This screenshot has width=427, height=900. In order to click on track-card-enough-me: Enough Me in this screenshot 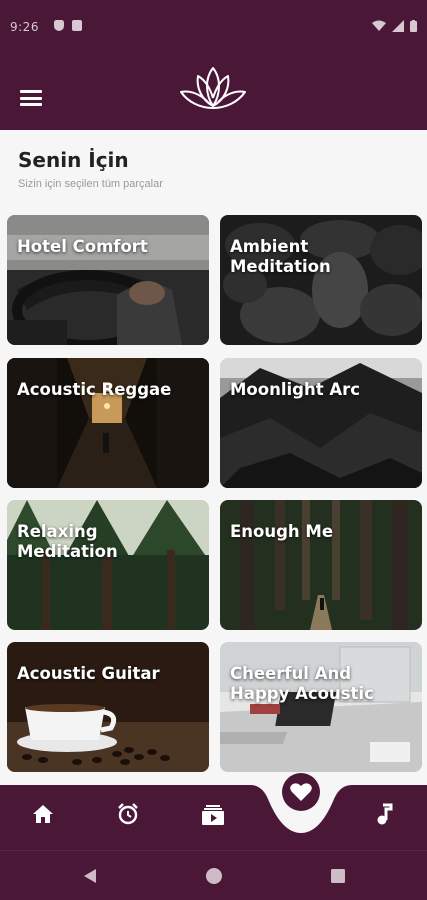, I will do `click(321, 565)`.